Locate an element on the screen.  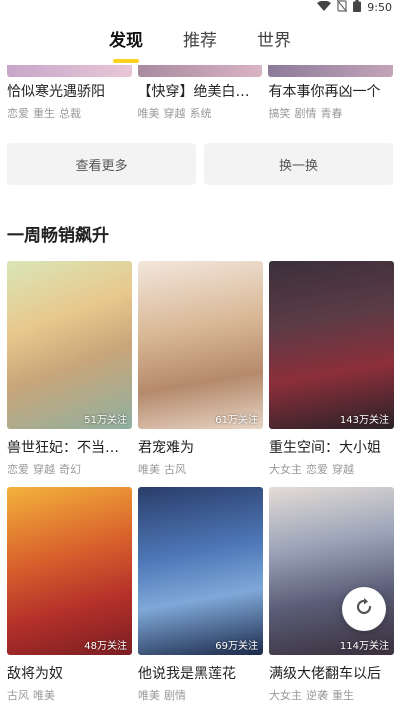
battery-icon is located at coordinates (357, 7).